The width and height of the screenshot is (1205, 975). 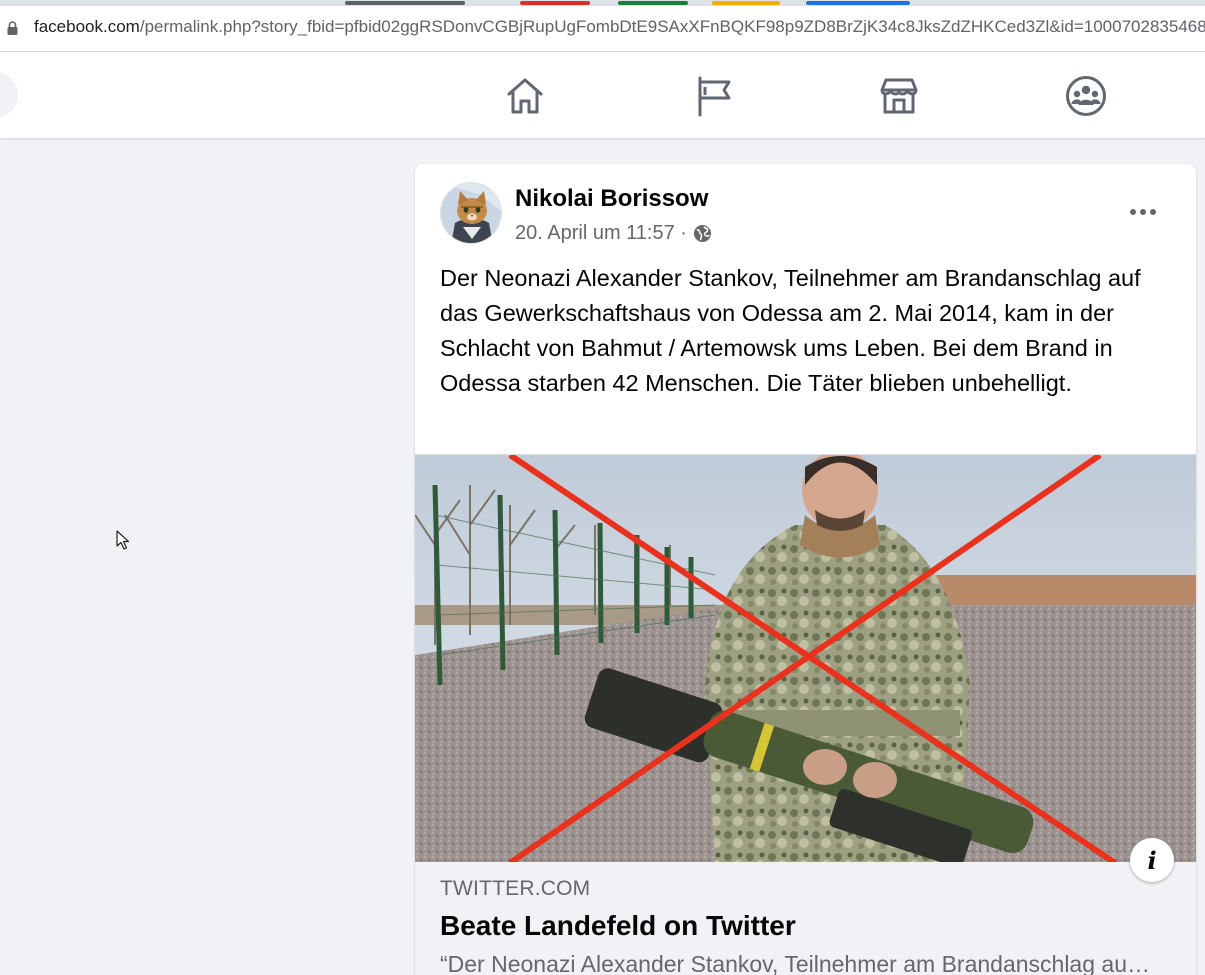 I want to click on info-icon: i, so click(x=1152, y=860).